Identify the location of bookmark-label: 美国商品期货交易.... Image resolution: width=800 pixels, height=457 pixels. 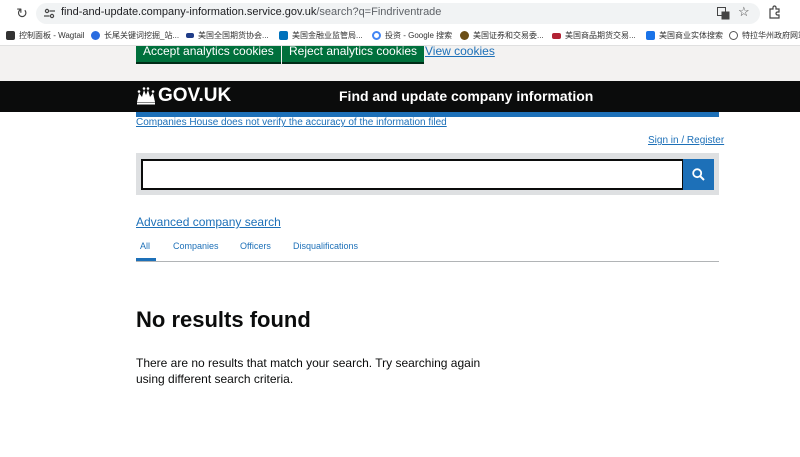
(600, 35).